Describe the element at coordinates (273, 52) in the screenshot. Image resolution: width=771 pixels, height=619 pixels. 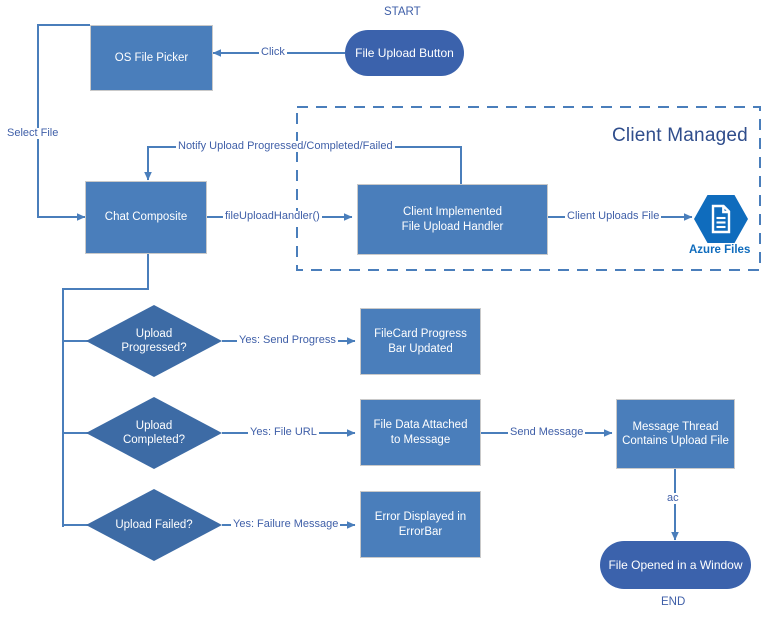
I see `edge-label-click: Click` at that location.